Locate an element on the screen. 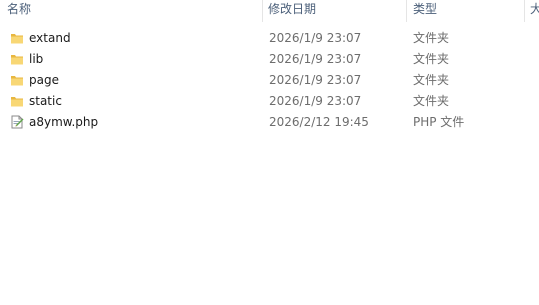 The width and height of the screenshot is (539, 305). file-row-static: static 2026/1/9 23:07 文件夹 is located at coordinates (269, 101).